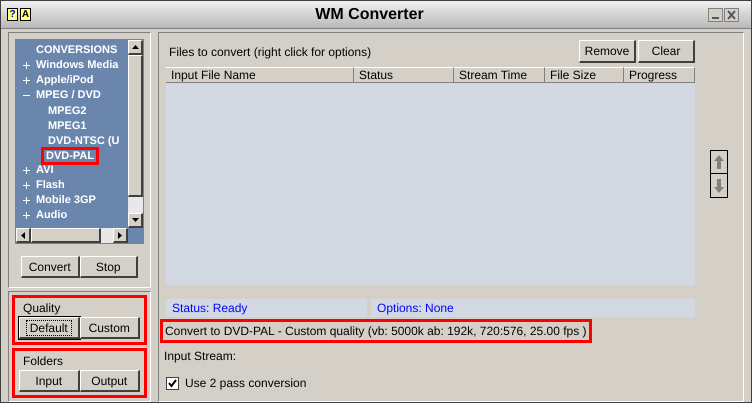 The width and height of the screenshot is (752, 403). What do you see at coordinates (70, 155) in the screenshot?
I see `tree-item: DVD-PAL` at bounding box center [70, 155].